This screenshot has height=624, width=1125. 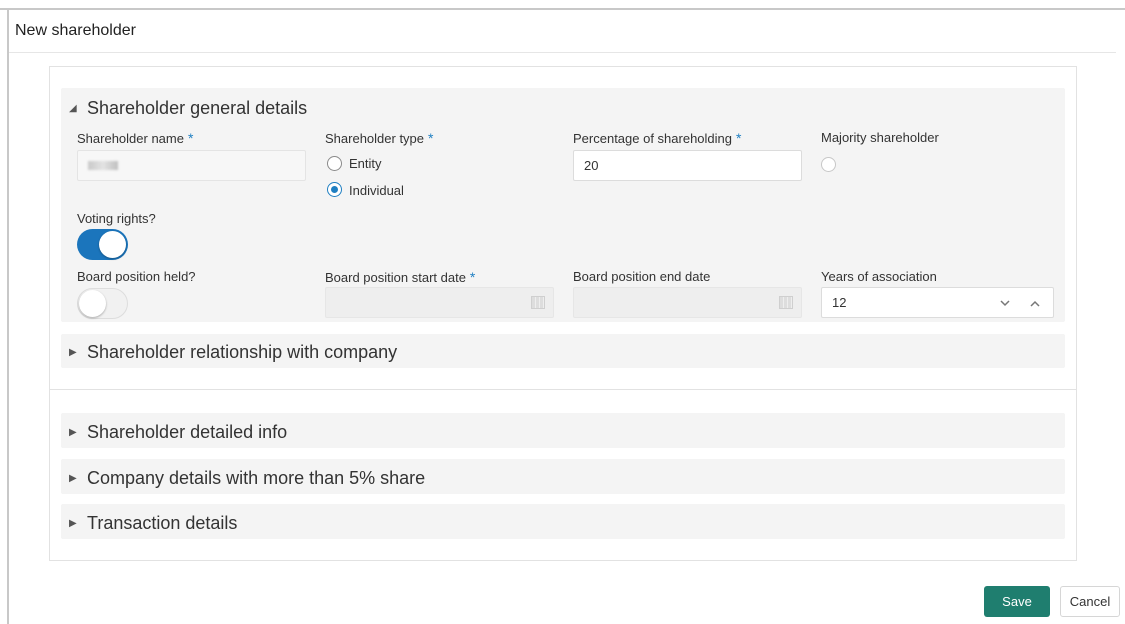 What do you see at coordinates (563, 351) in the screenshot?
I see `relationship-section: ▶ Shareholder relationship with company` at bounding box center [563, 351].